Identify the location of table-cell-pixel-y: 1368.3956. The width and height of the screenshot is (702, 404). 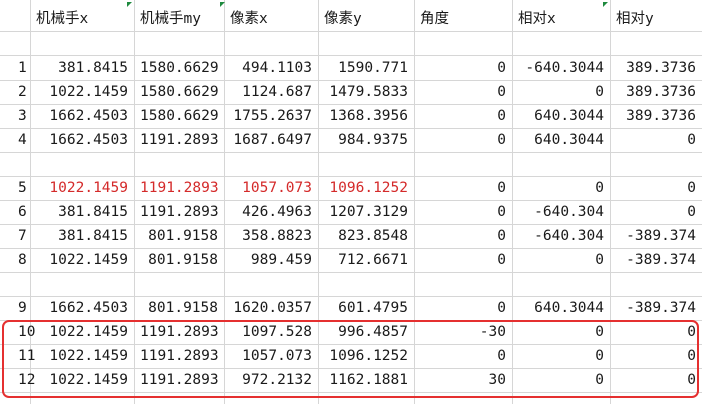
(366, 116).